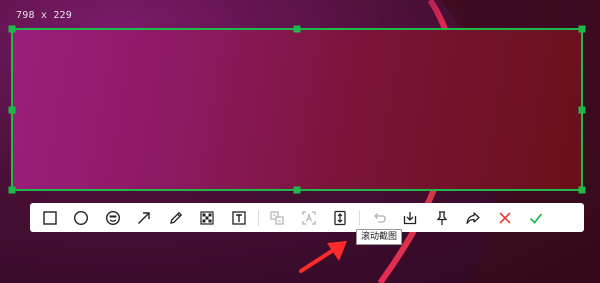 The width and height of the screenshot is (600, 283). What do you see at coordinates (12, 29) in the screenshot?
I see `resize-handle-top-left` at bounding box center [12, 29].